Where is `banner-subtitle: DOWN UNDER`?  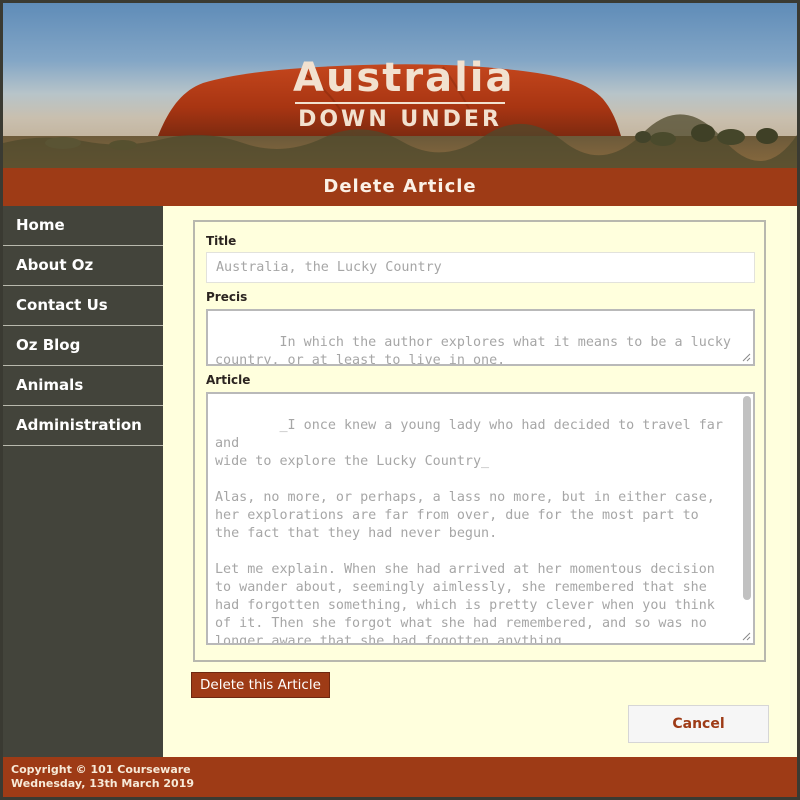 banner-subtitle: DOWN UNDER is located at coordinates (400, 119).